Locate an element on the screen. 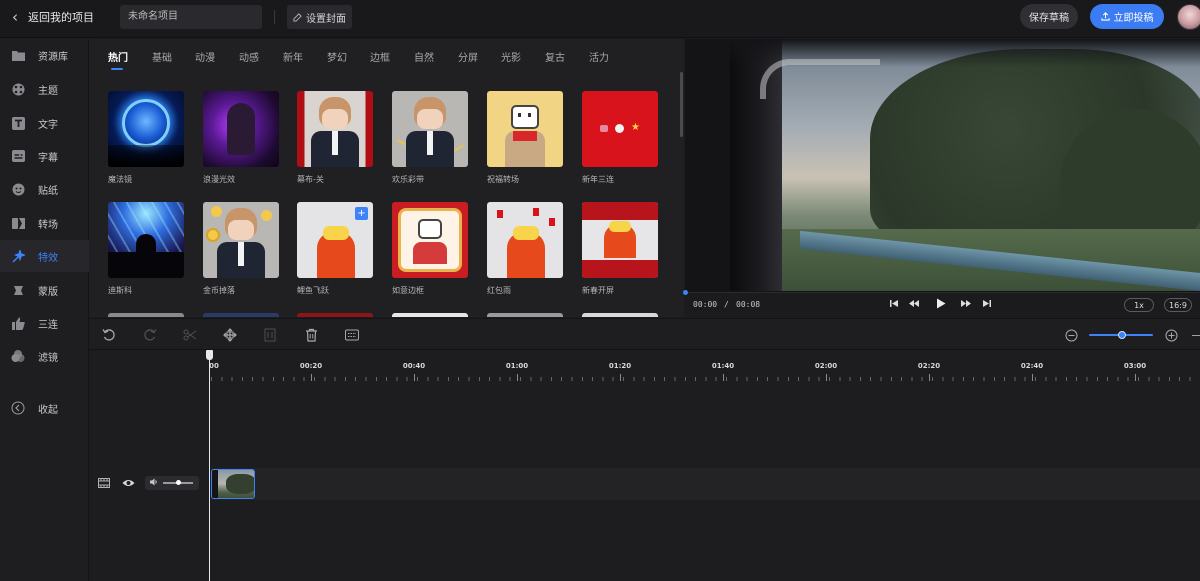 The image size is (1200, 581). effect-item: ★ 新年三连 is located at coordinates (620, 138).